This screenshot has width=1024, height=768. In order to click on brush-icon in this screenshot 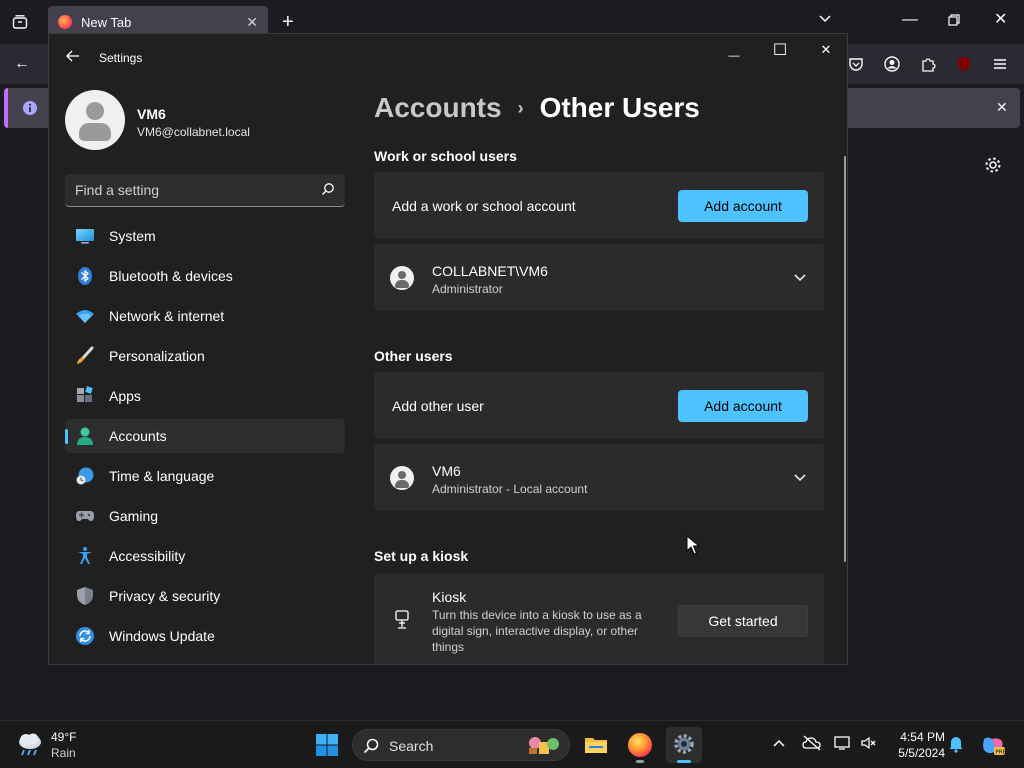, I will do `click(85, 356)`.